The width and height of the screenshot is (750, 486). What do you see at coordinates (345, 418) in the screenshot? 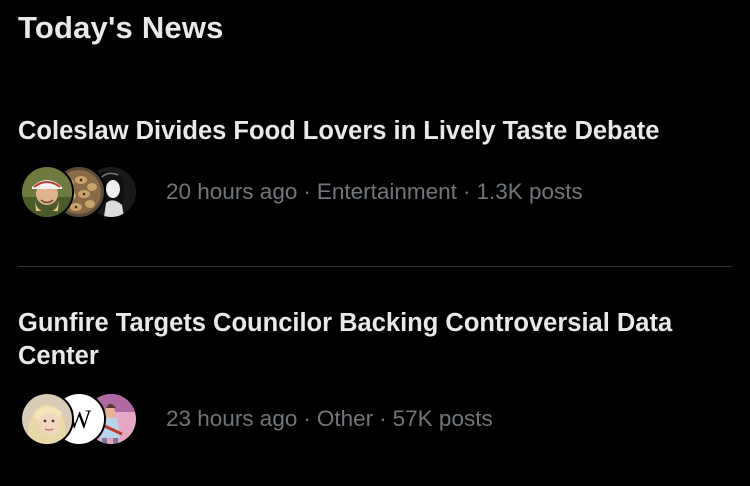
I see `story-category: Other` at bounding box center [345, 418].